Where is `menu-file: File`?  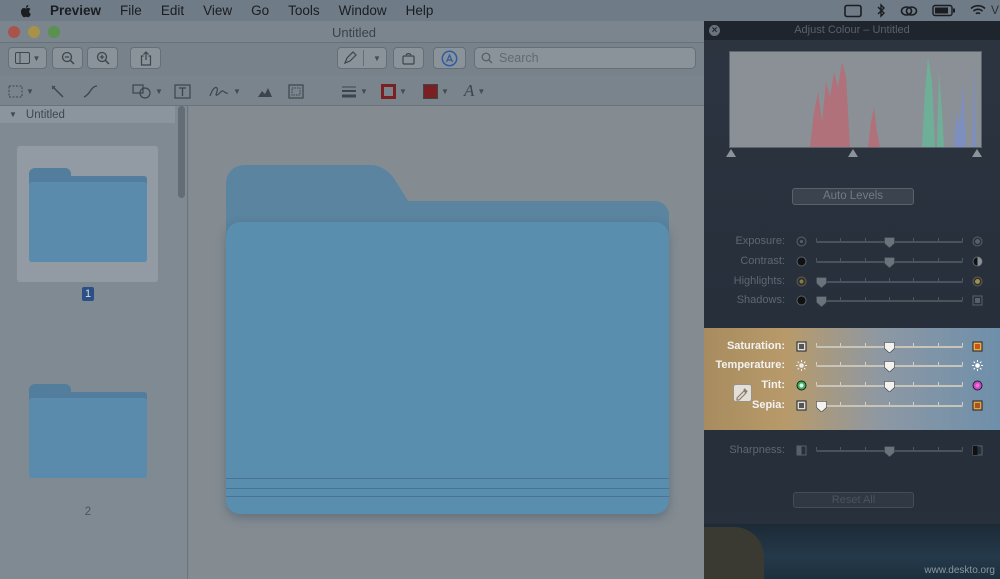 menu-file: File is located at coordinates (131, 10).